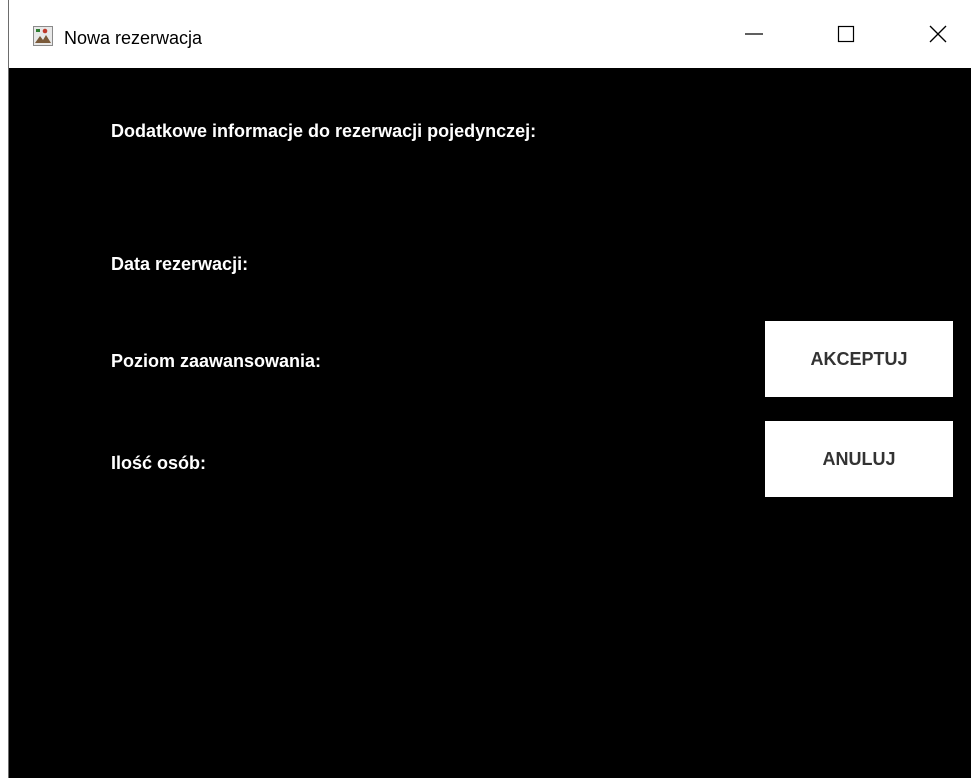 The image size is (971, 778). What do you see at coordinates (159, 463) in the screenshot?
I see `persons-label: Ilość osób:` at bounding box center [159, 463].